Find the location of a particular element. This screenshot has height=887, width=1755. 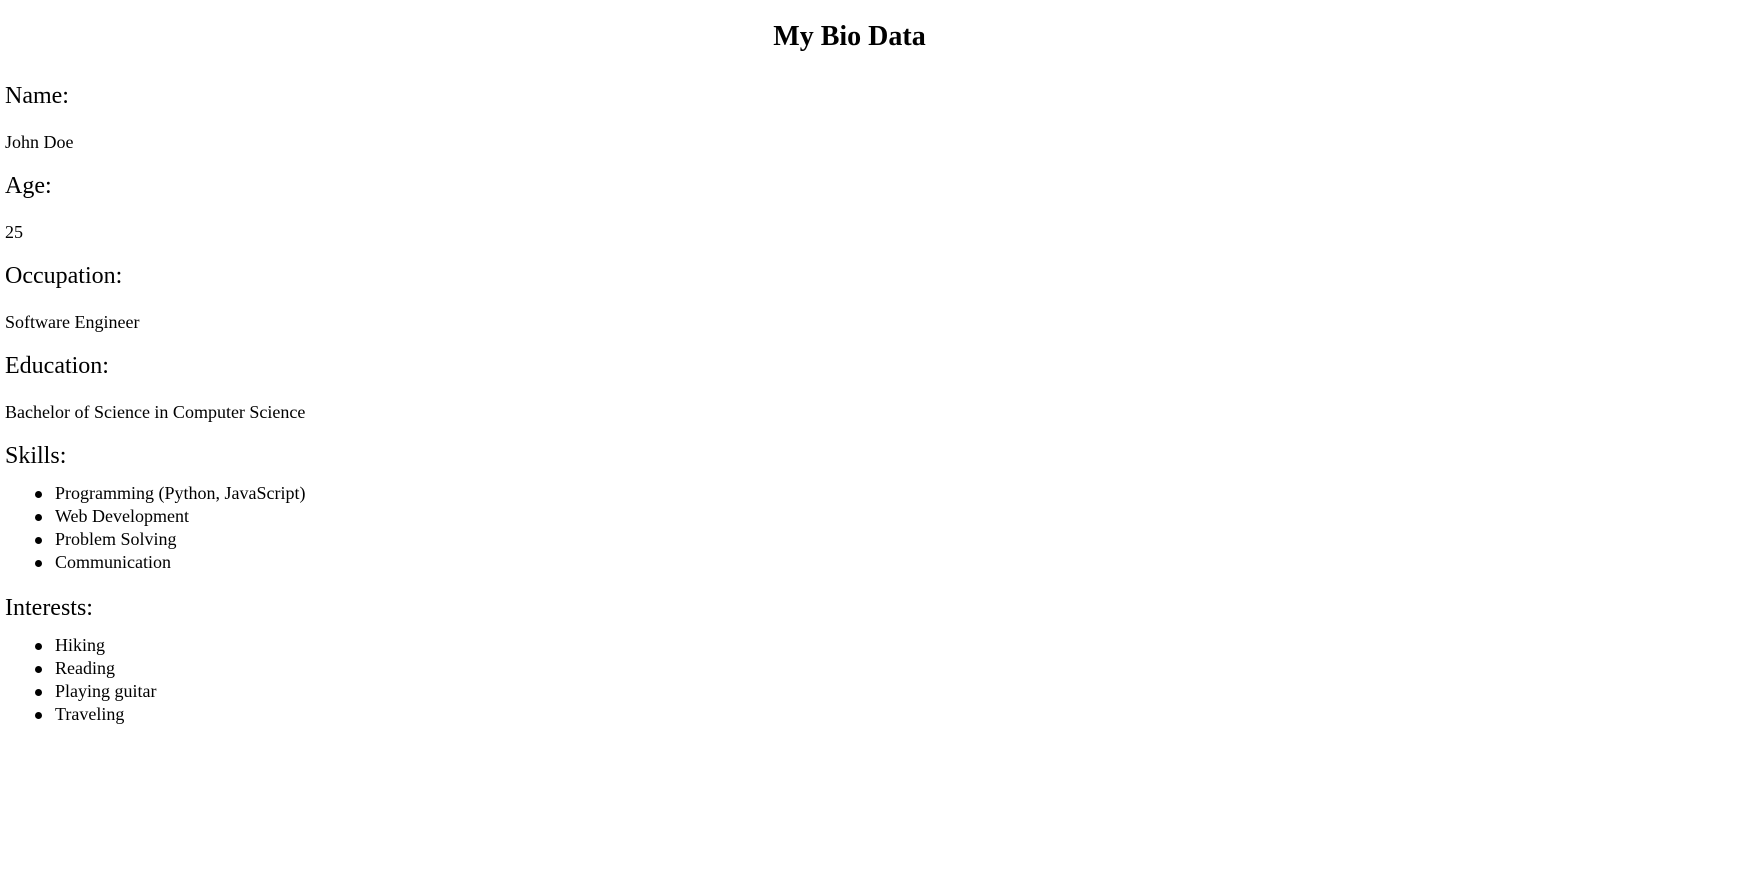

skills-heading: Skills: is located at coordinates (36, 456).